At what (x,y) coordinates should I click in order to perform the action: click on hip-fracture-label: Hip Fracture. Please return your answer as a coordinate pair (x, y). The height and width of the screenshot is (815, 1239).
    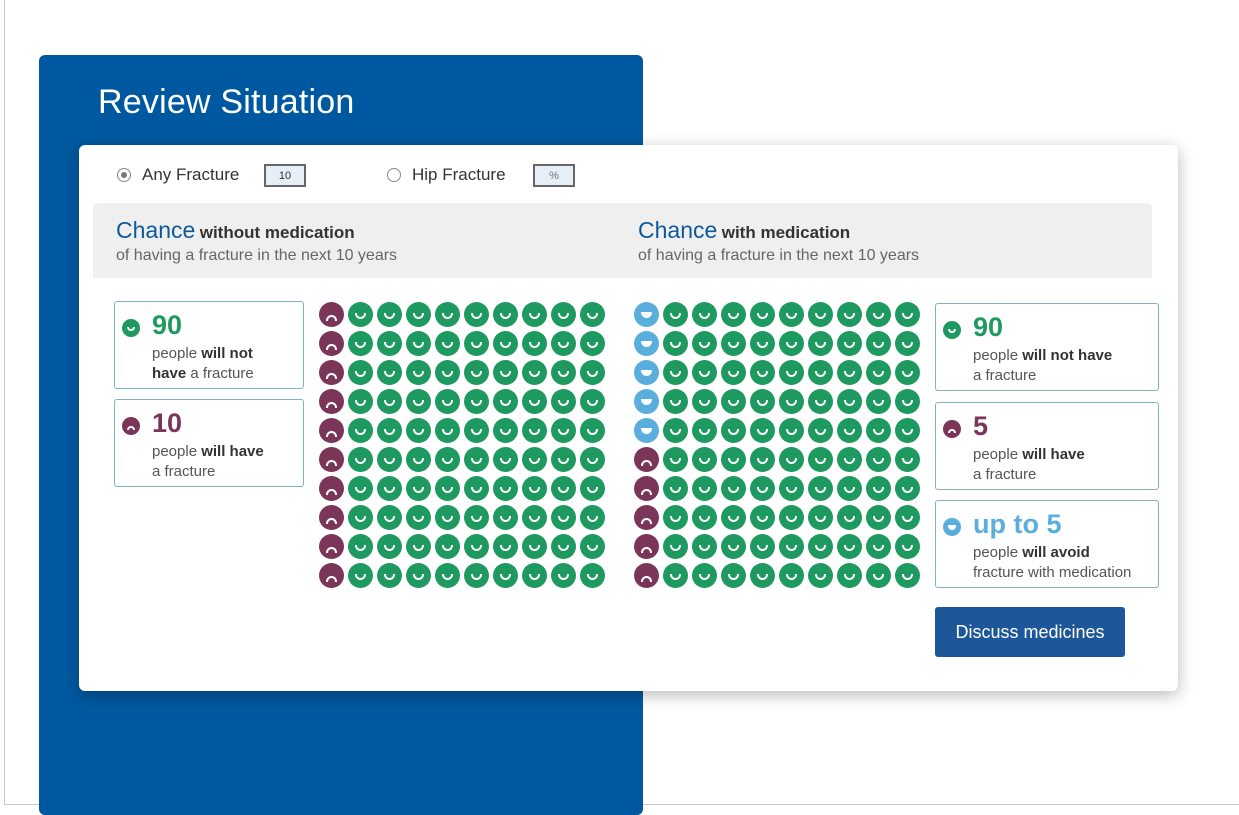
    Looking at the image, I should click on (459, 174).